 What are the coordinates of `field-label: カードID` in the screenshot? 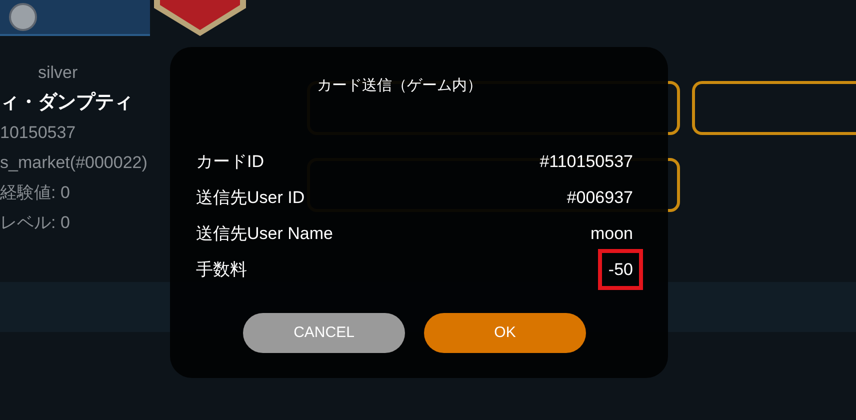 It's located at (230, 161).